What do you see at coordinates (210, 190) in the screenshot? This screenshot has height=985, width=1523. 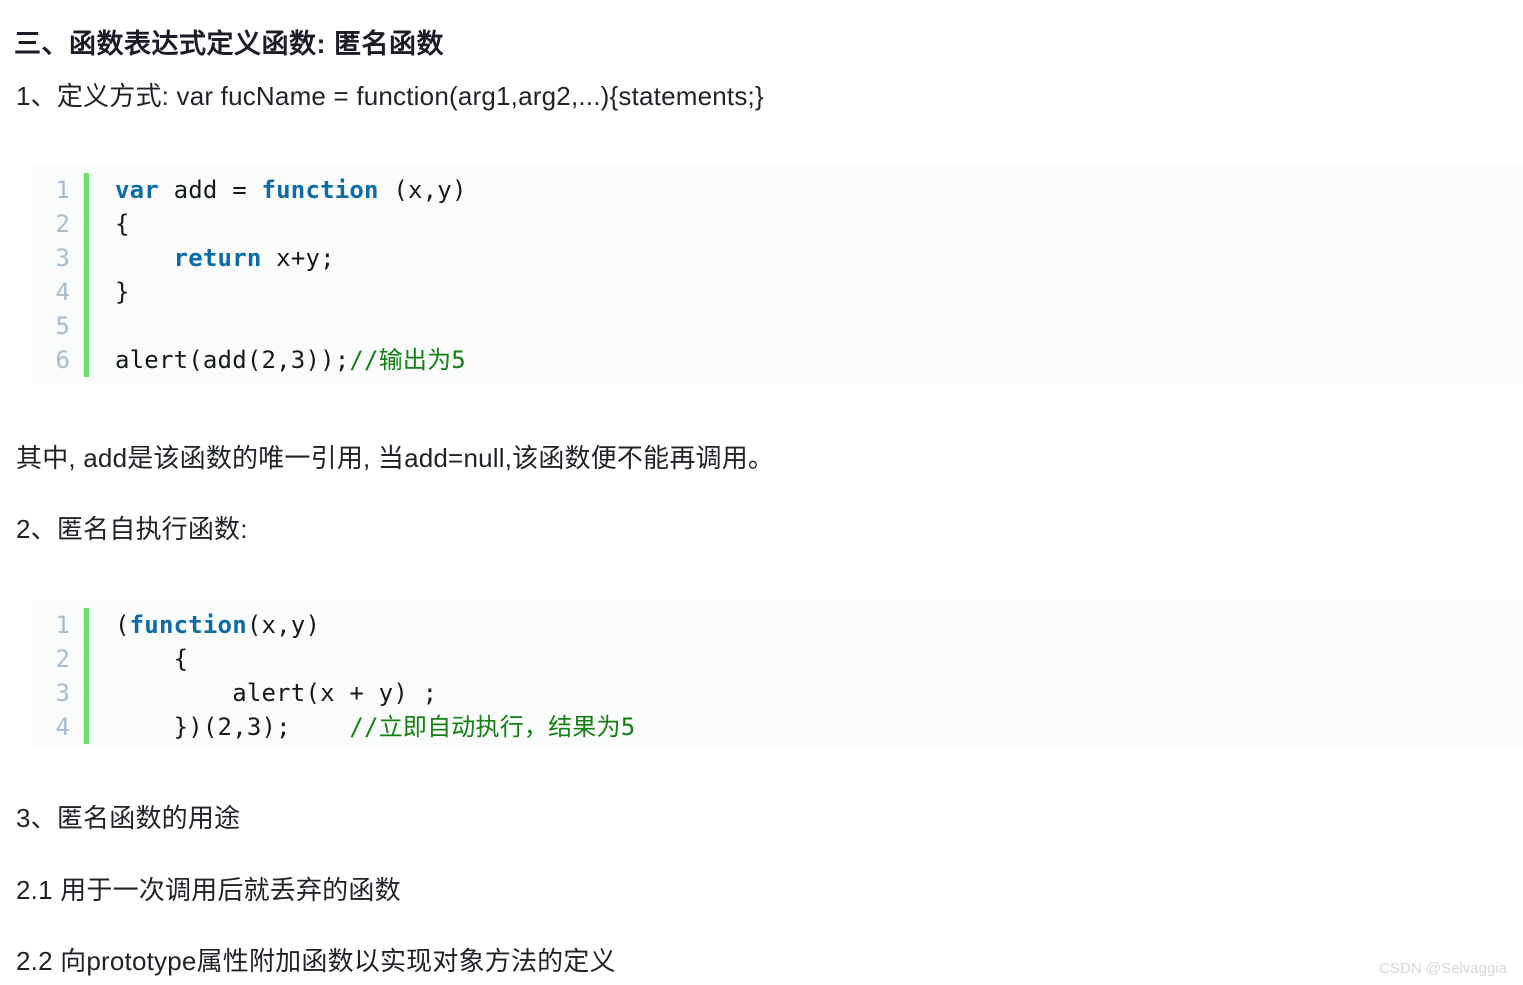 I see `code-fragment: add =` at bounding box center [210, 190].